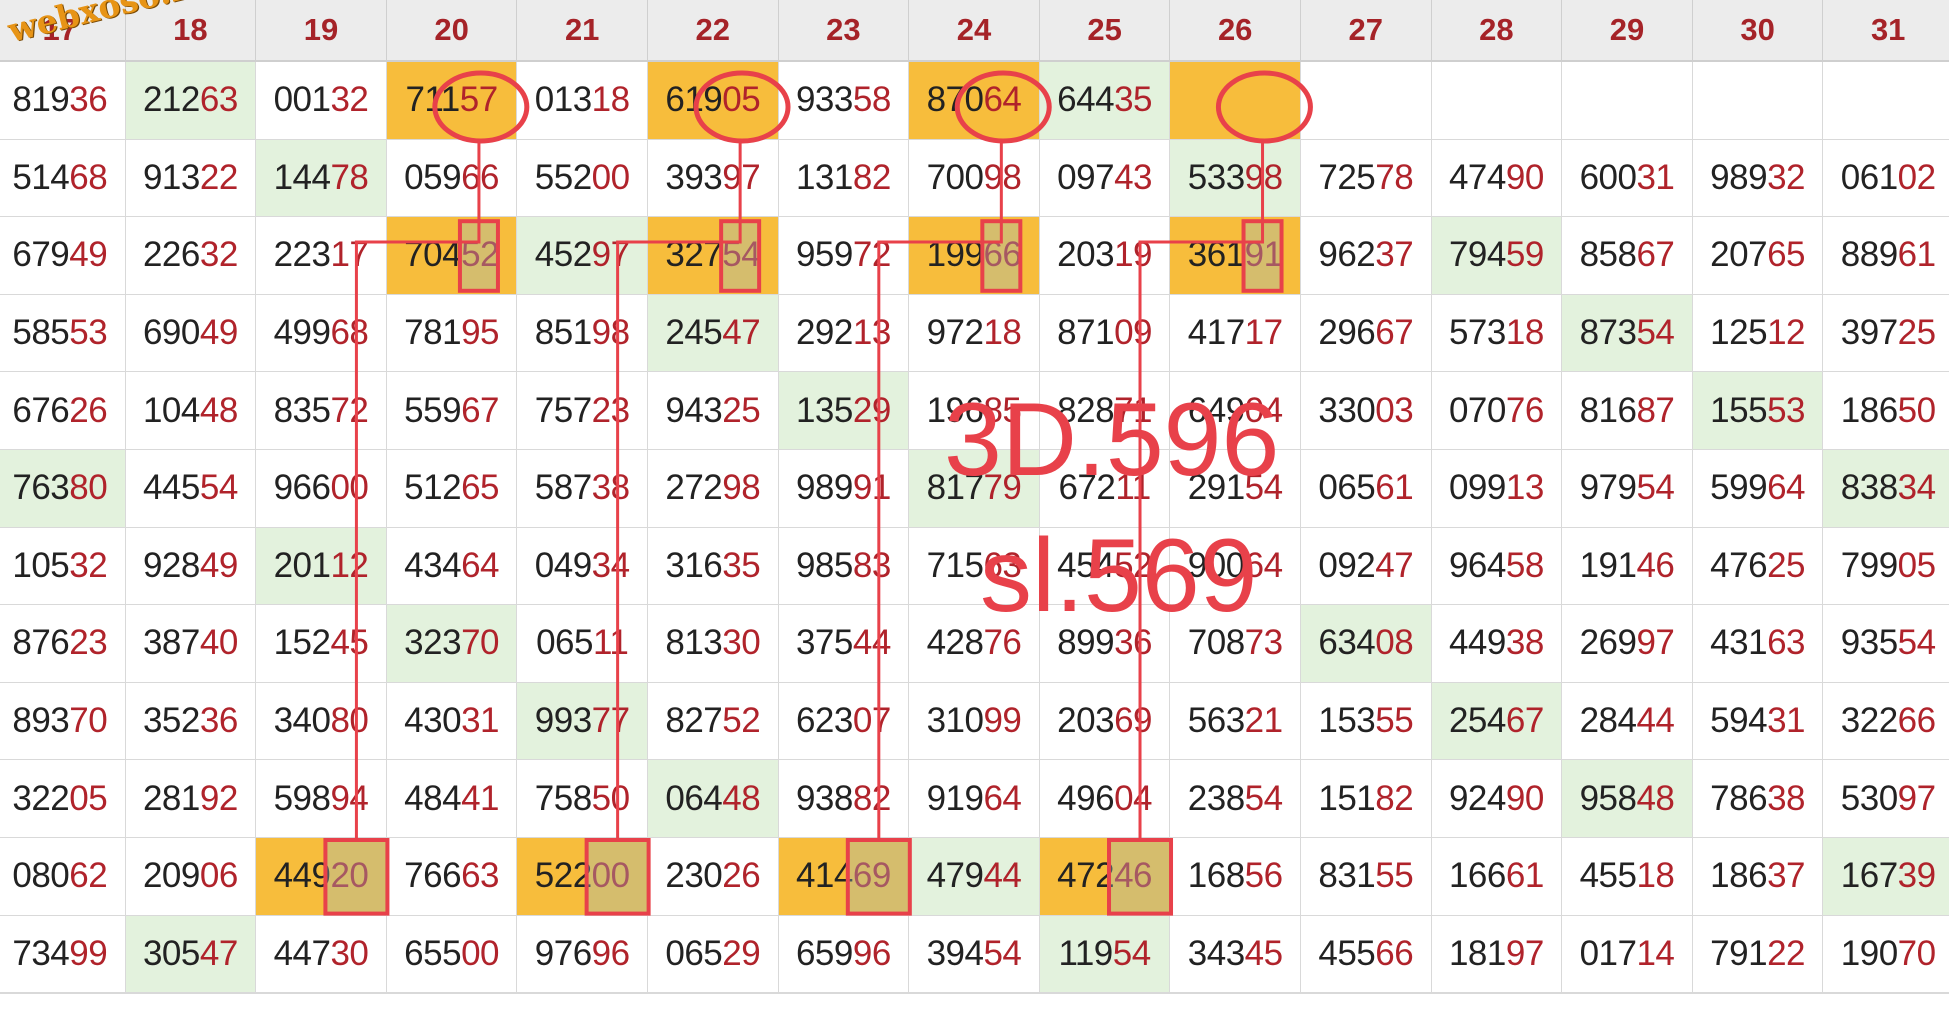 The image size is (1949, 1034). What do you see at coordinates (1366, 178) in the screenshot?
I see `result-cell: 725 78` at bounding box center [1366, 178].